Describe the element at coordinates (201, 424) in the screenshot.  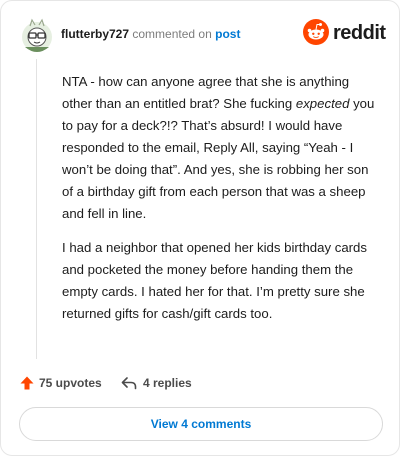
I see `view-comments-button: View 4 comments` at that location.